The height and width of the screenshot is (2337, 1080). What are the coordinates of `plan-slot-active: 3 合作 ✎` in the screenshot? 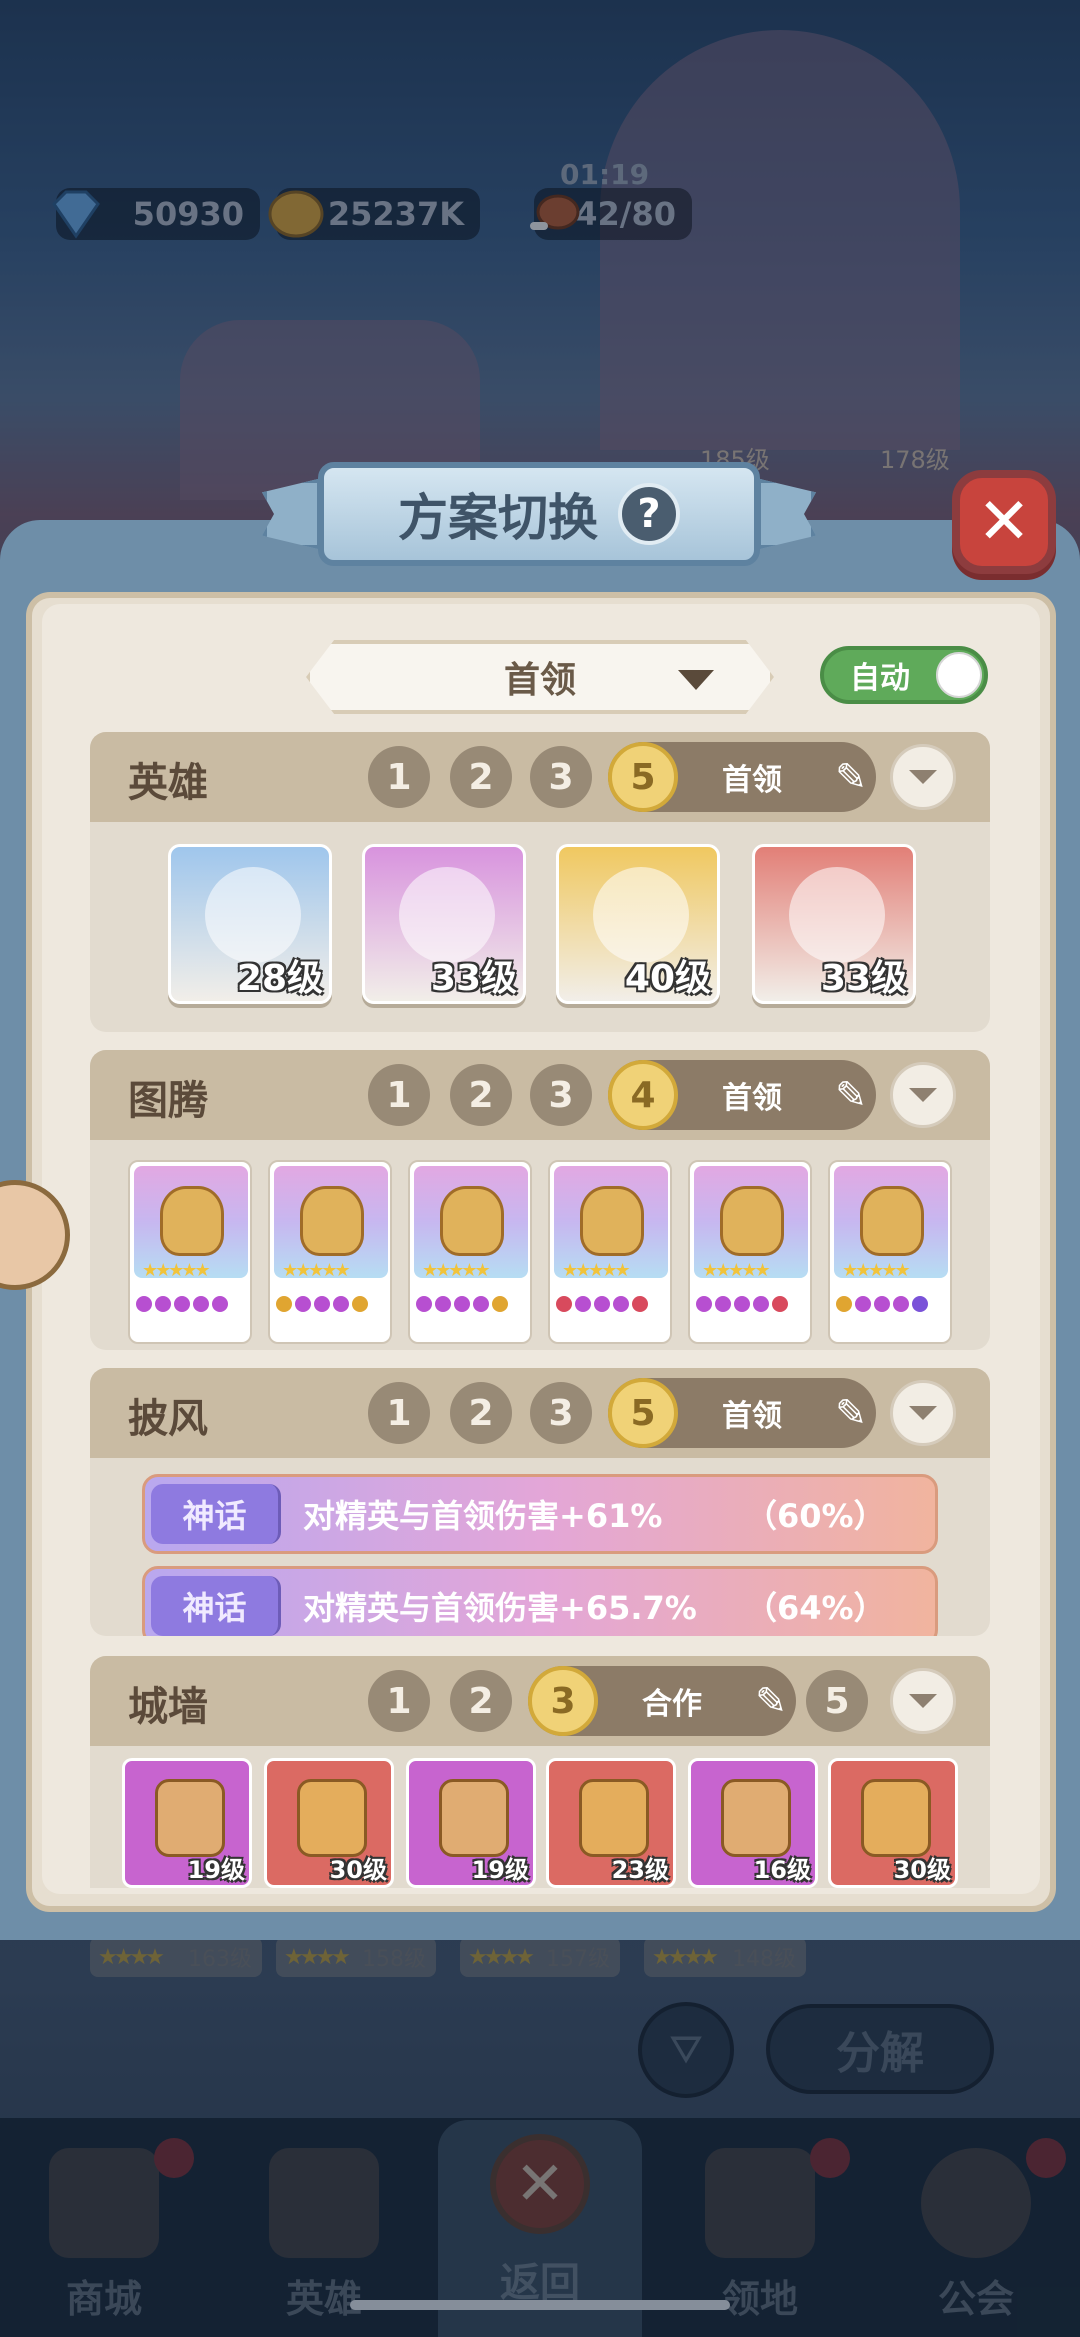 It's located at (662, 1701).